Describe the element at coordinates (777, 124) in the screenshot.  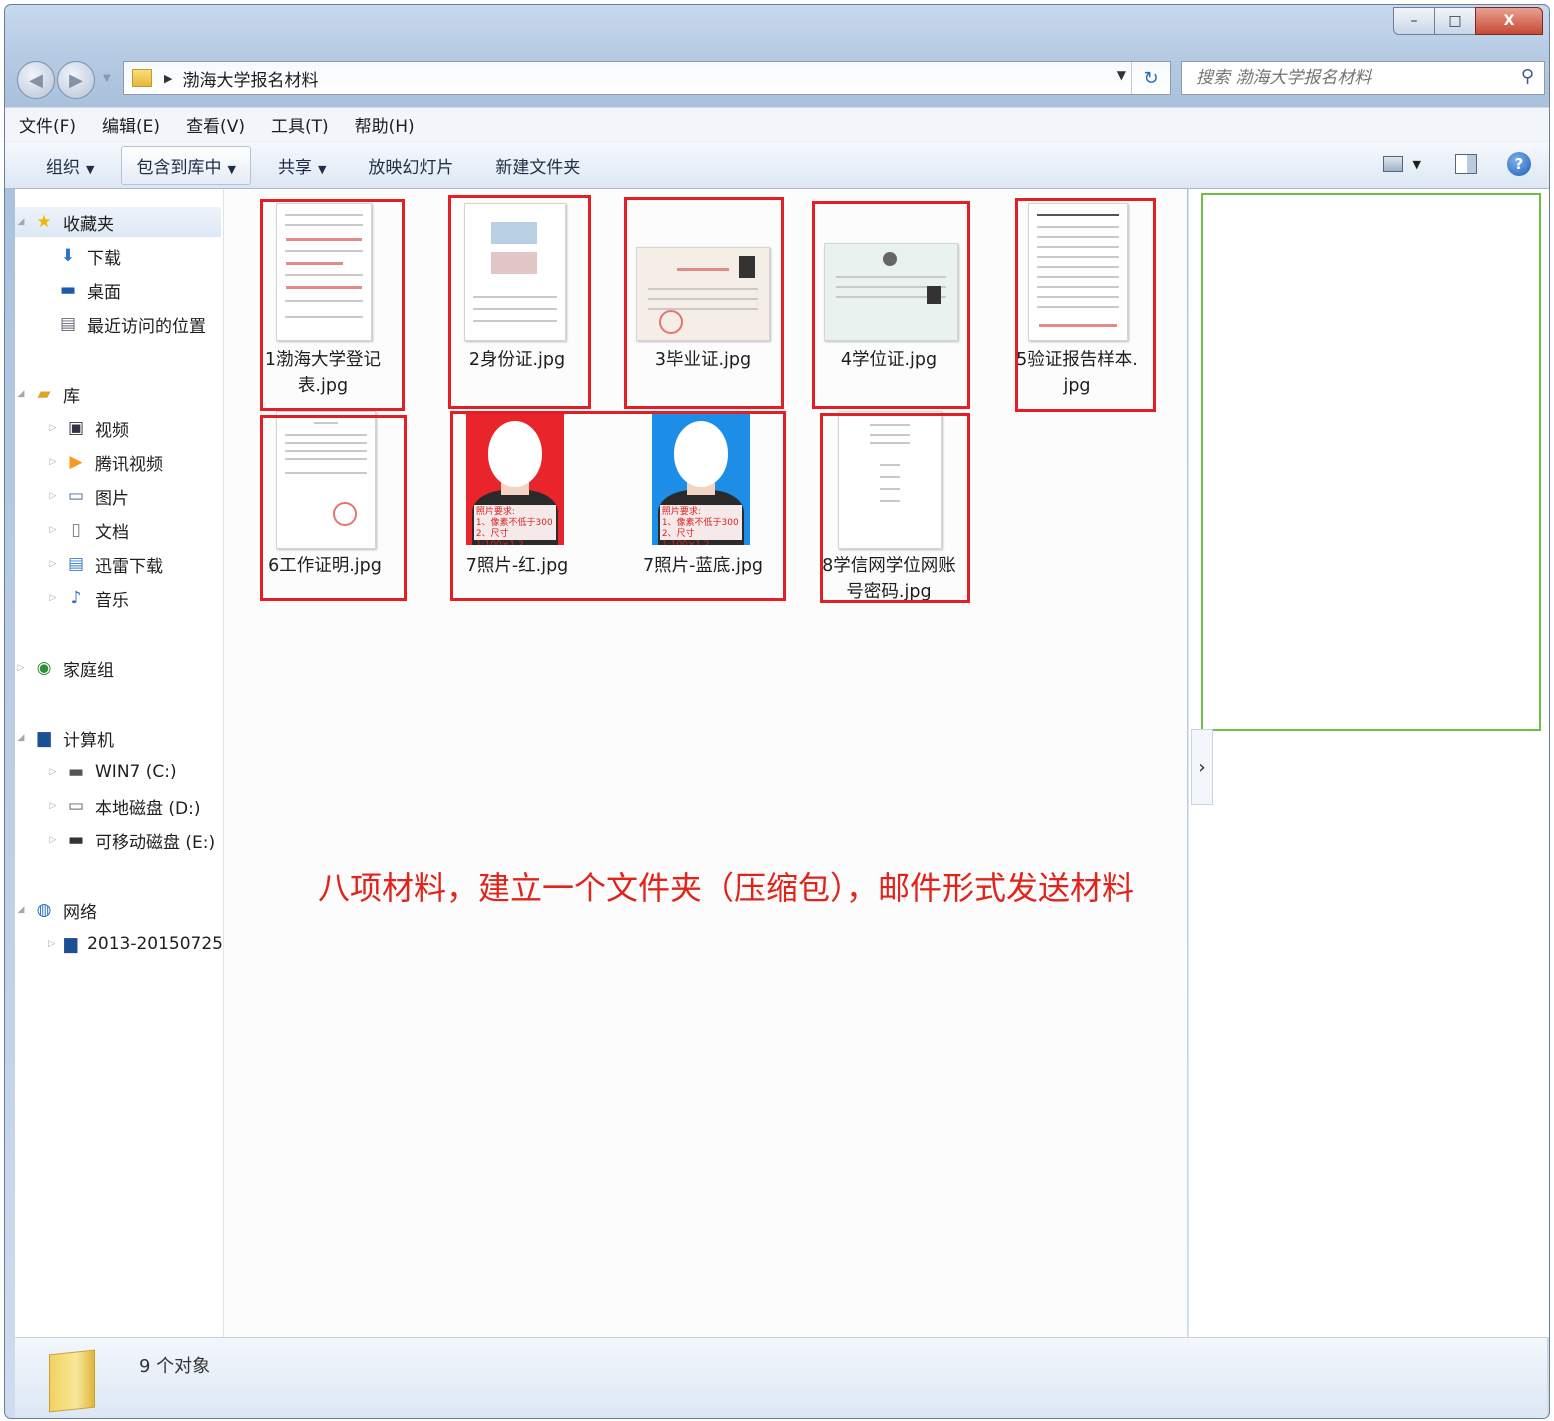
I see `menu-bar: 文件(F) 编辑(E) 查看(V) 工具(T) 帮助(H)` at that location.